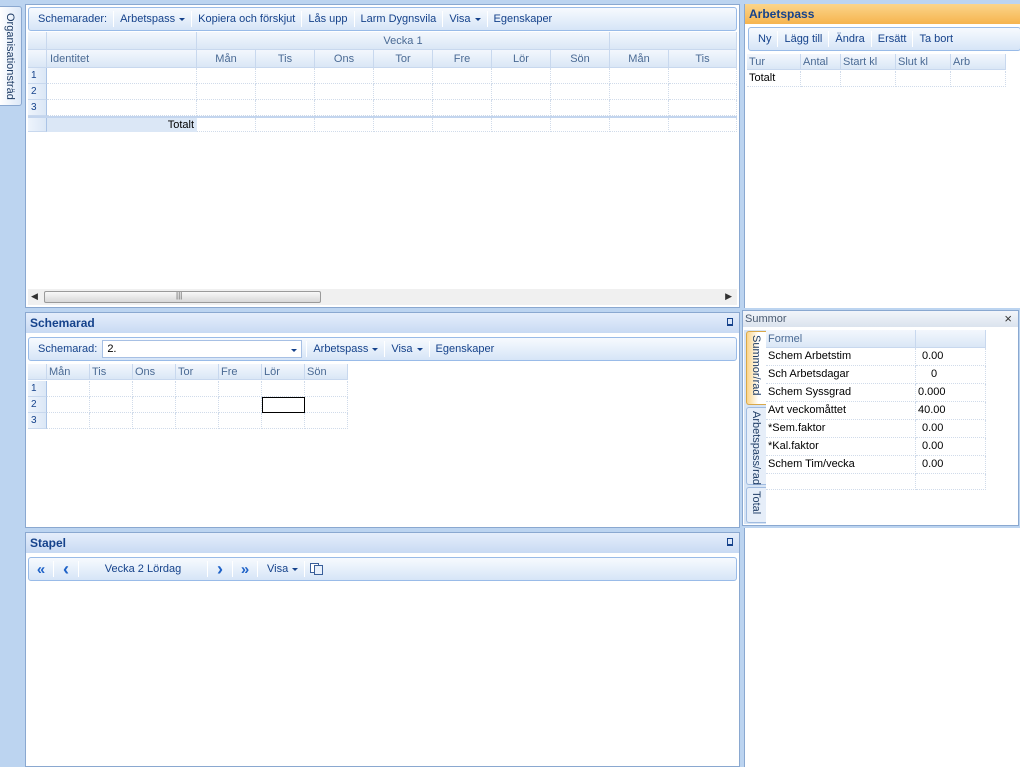 This screenshot has width=1020, height=767. What do you see at coordinates (882, 14) in the screenshot?
I see `arbetspass-title-bar: Arbetspass` at bounding box center [882, 14].